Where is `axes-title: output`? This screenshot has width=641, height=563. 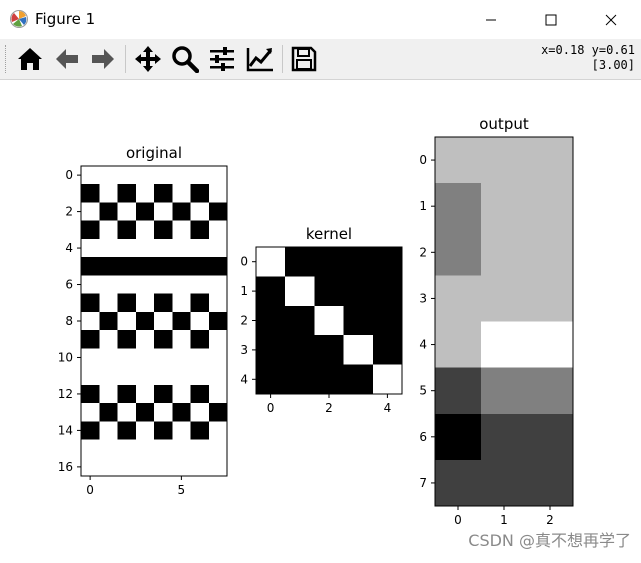
axes-title: output is located at coordinates (504, 124).